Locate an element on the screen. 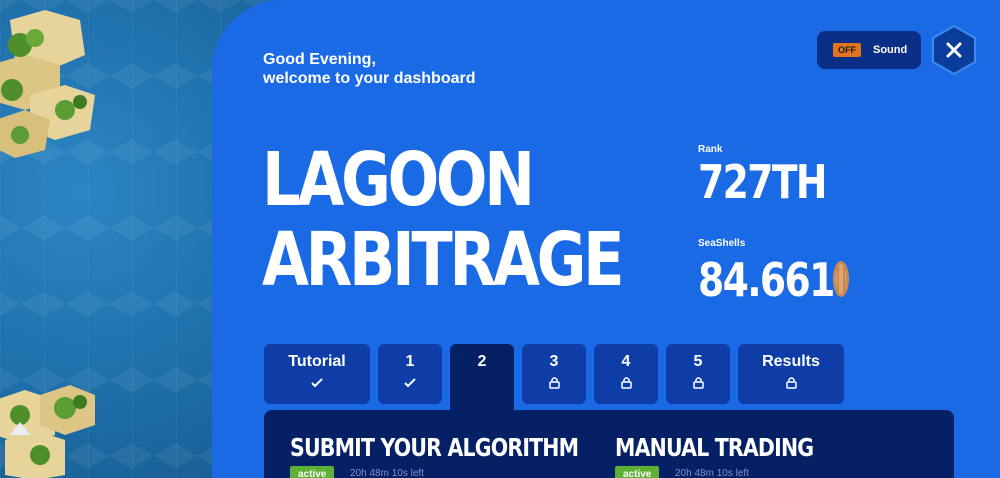 The image size is (1000, 478). tab-label: 1 is located at coordinates (410, 361).